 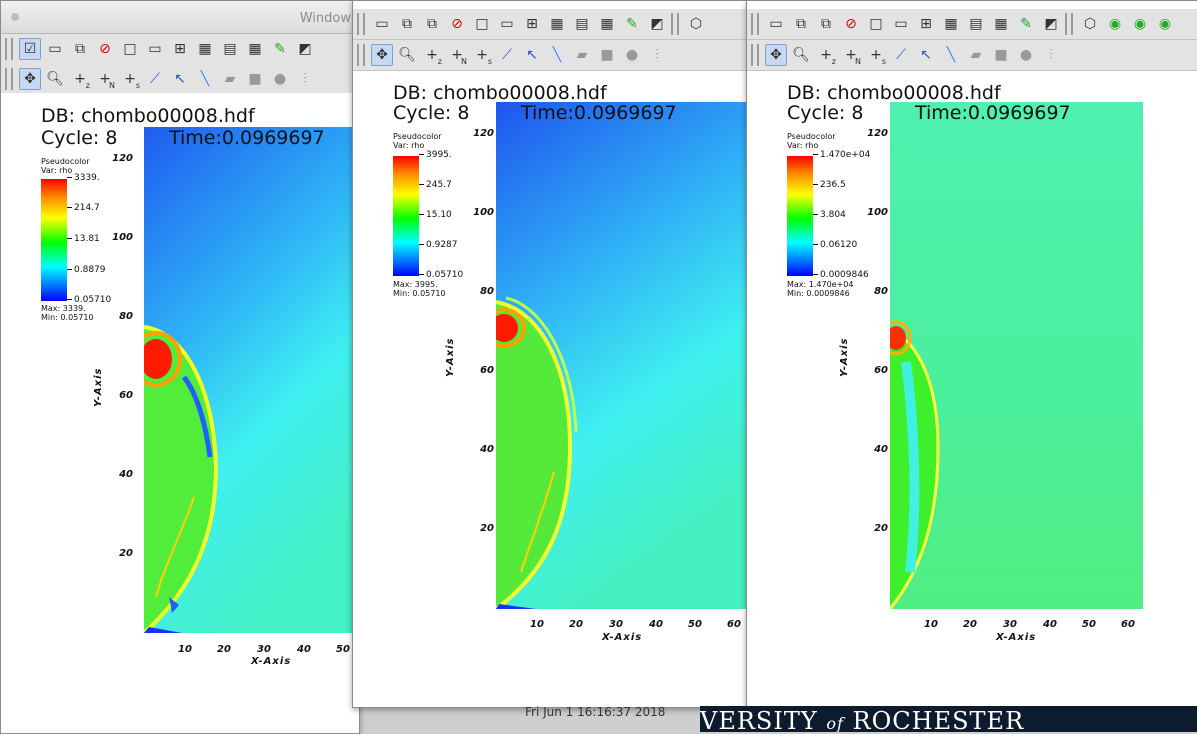 I want to click on title-bar: Window, so click(x=180, y=17).